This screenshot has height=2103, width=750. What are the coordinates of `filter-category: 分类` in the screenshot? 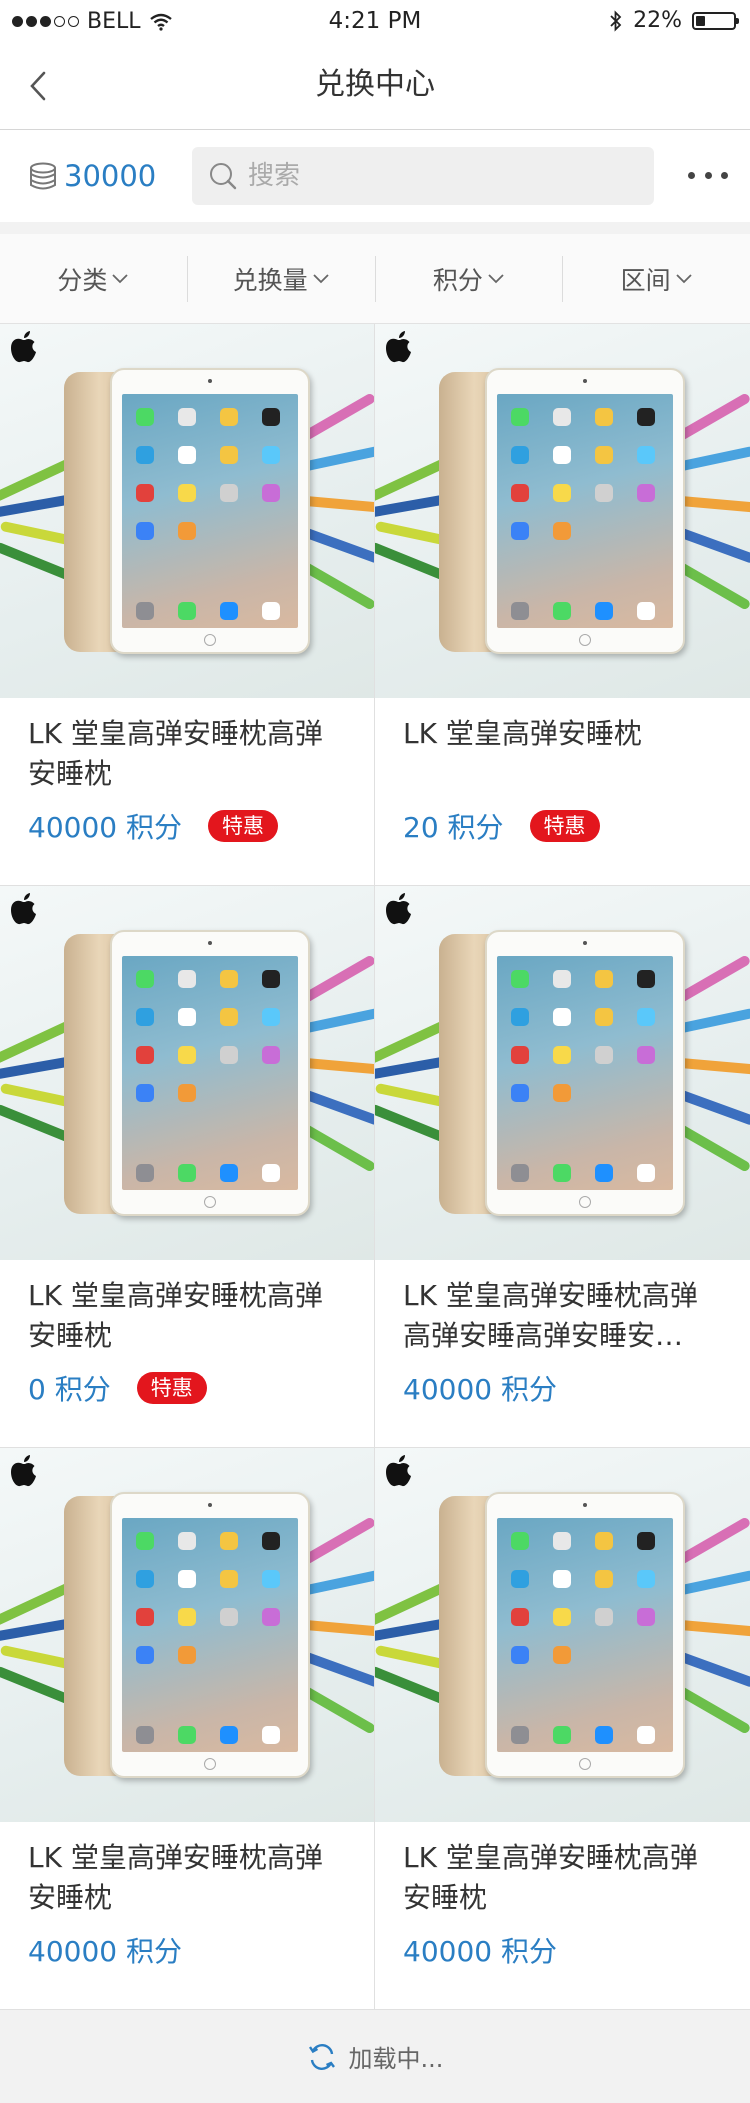 It's located at (94, 278).